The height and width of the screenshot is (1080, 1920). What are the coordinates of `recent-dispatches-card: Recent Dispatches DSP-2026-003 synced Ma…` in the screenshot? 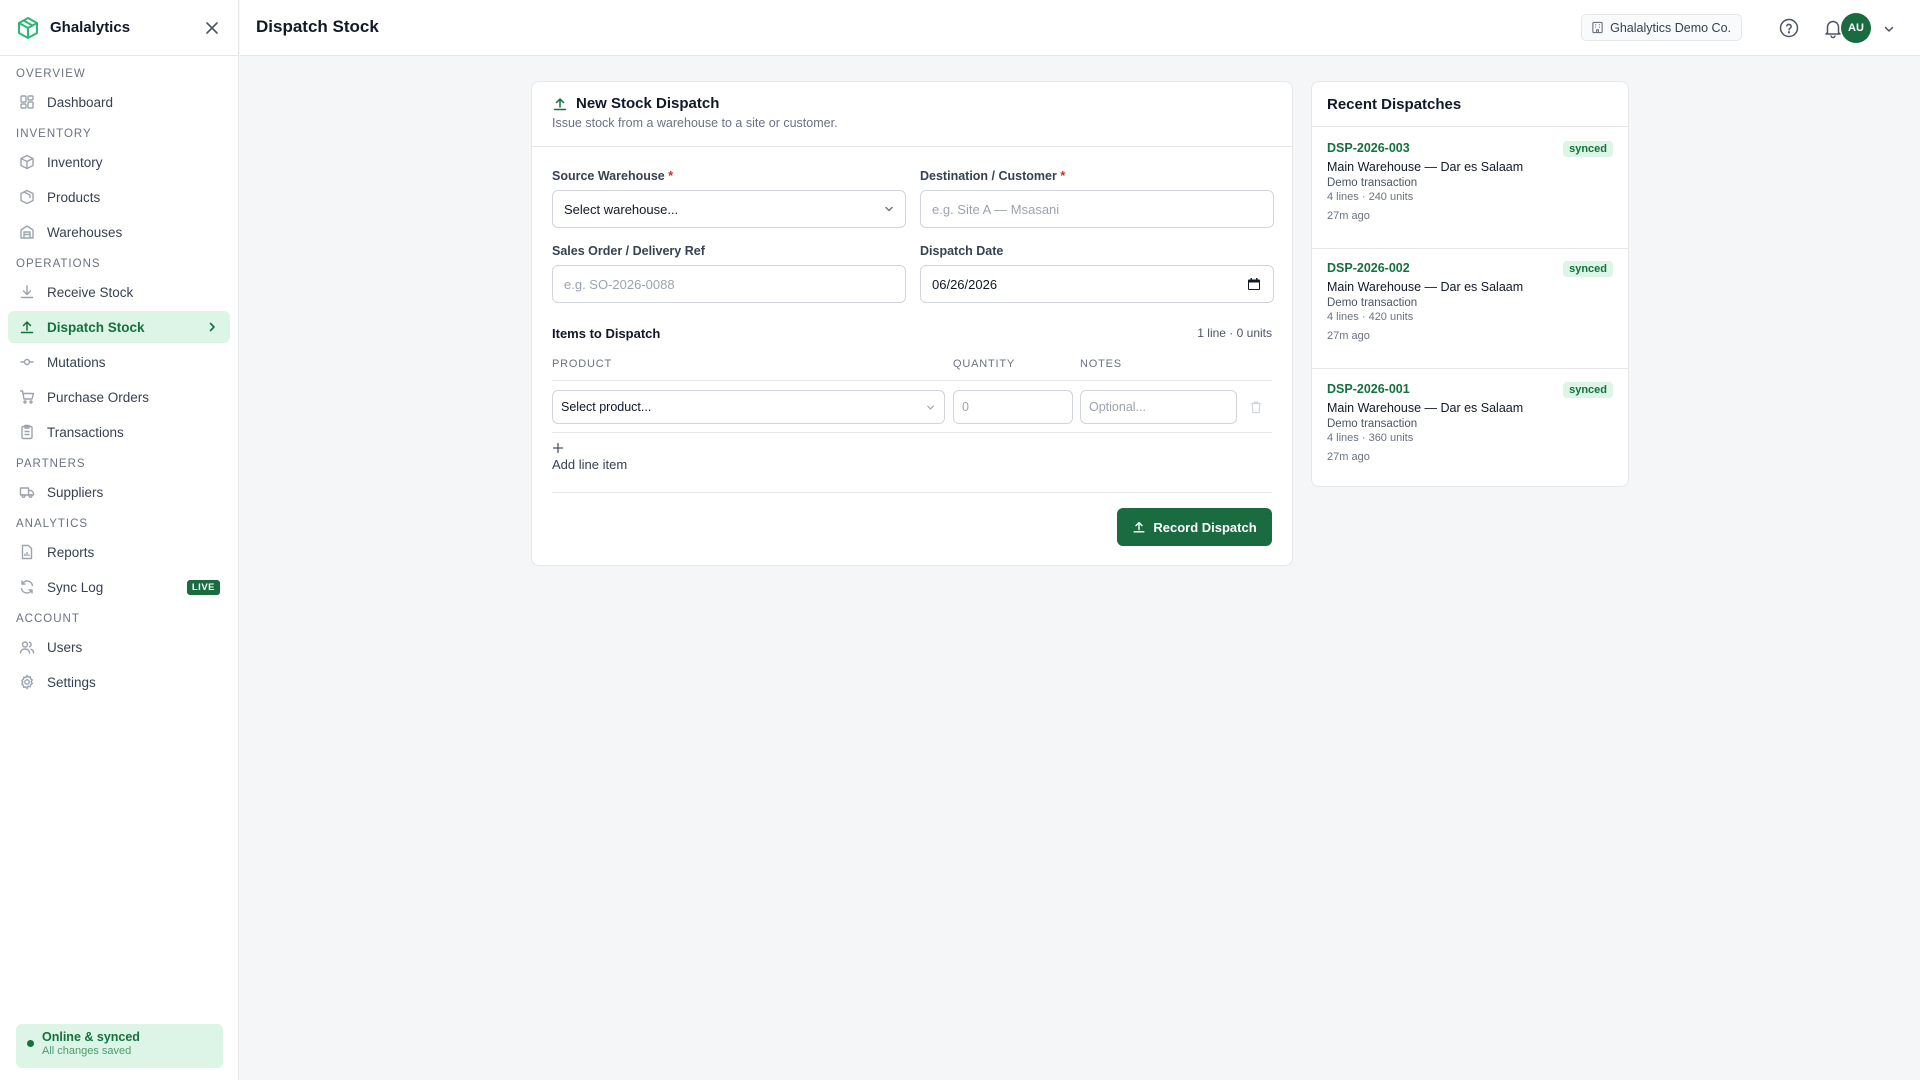 It's located at (1470, 284).